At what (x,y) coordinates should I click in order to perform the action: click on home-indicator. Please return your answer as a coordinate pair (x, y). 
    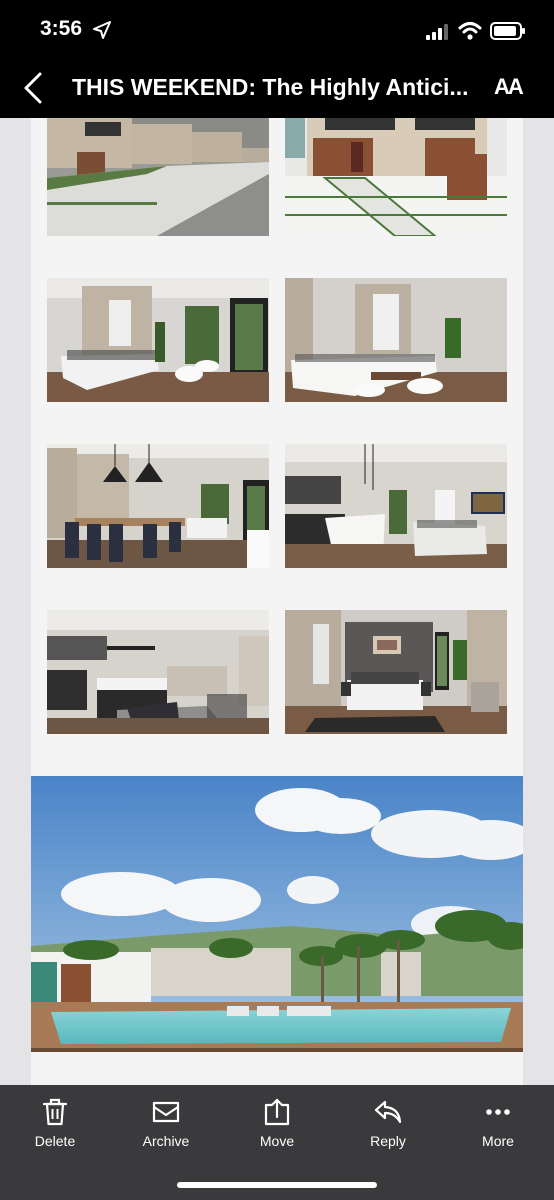
    Looking at the image, I should click on (277, 1185).